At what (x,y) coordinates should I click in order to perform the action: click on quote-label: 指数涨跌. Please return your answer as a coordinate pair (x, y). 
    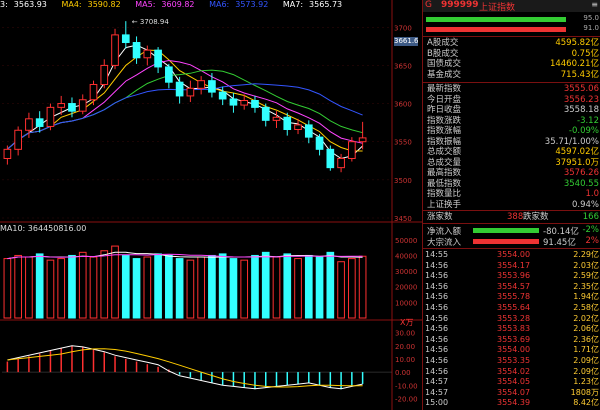
    Looking at the image, I should click on (444, 120).